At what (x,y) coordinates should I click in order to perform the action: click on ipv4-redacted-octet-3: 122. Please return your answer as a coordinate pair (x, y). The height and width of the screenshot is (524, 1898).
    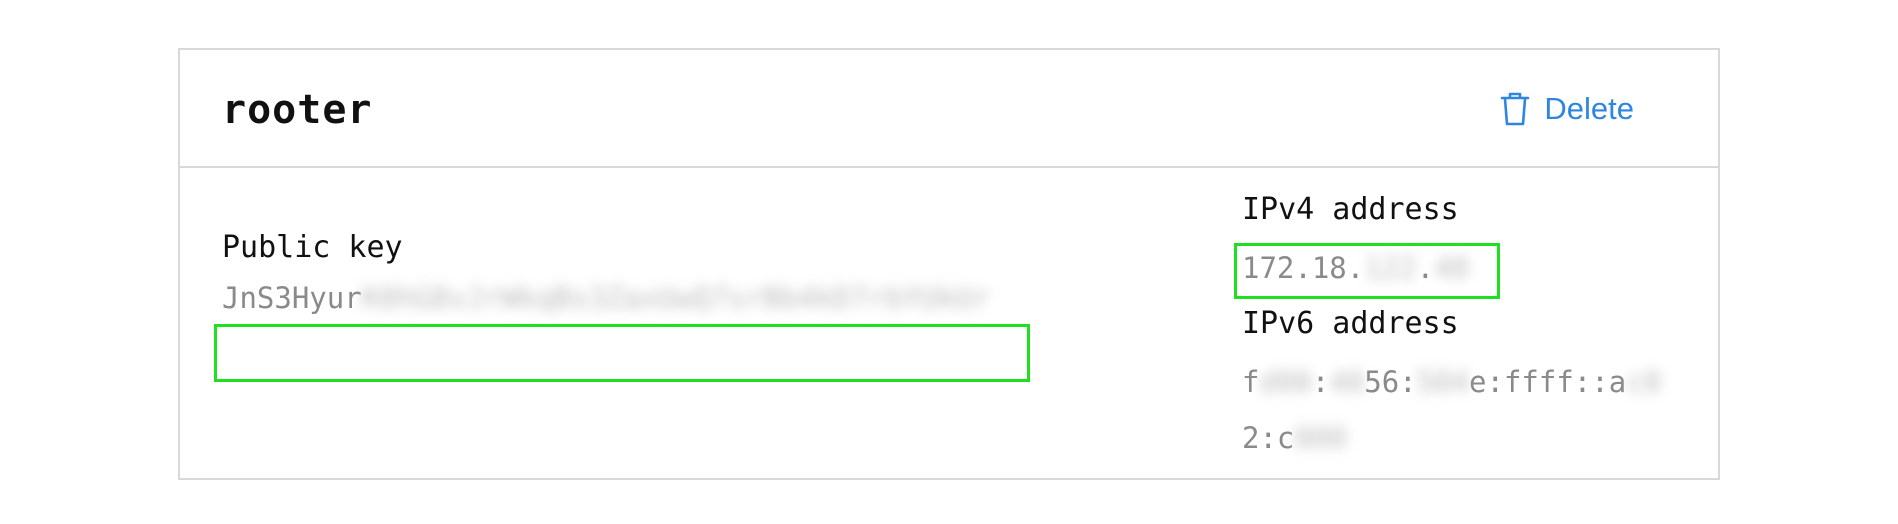
    Looking at the image, I should click on (1390, 268).